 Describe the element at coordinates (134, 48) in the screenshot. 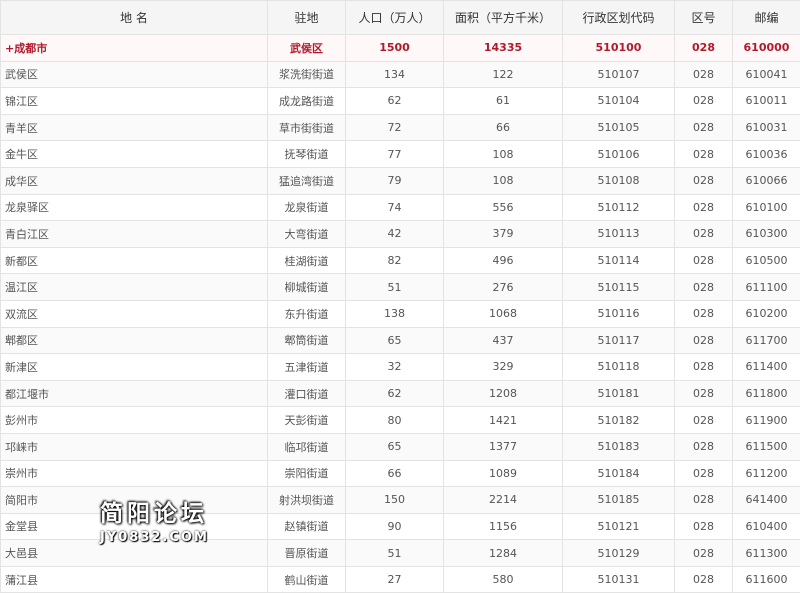

I see `cell-name: +成都市` at that location.